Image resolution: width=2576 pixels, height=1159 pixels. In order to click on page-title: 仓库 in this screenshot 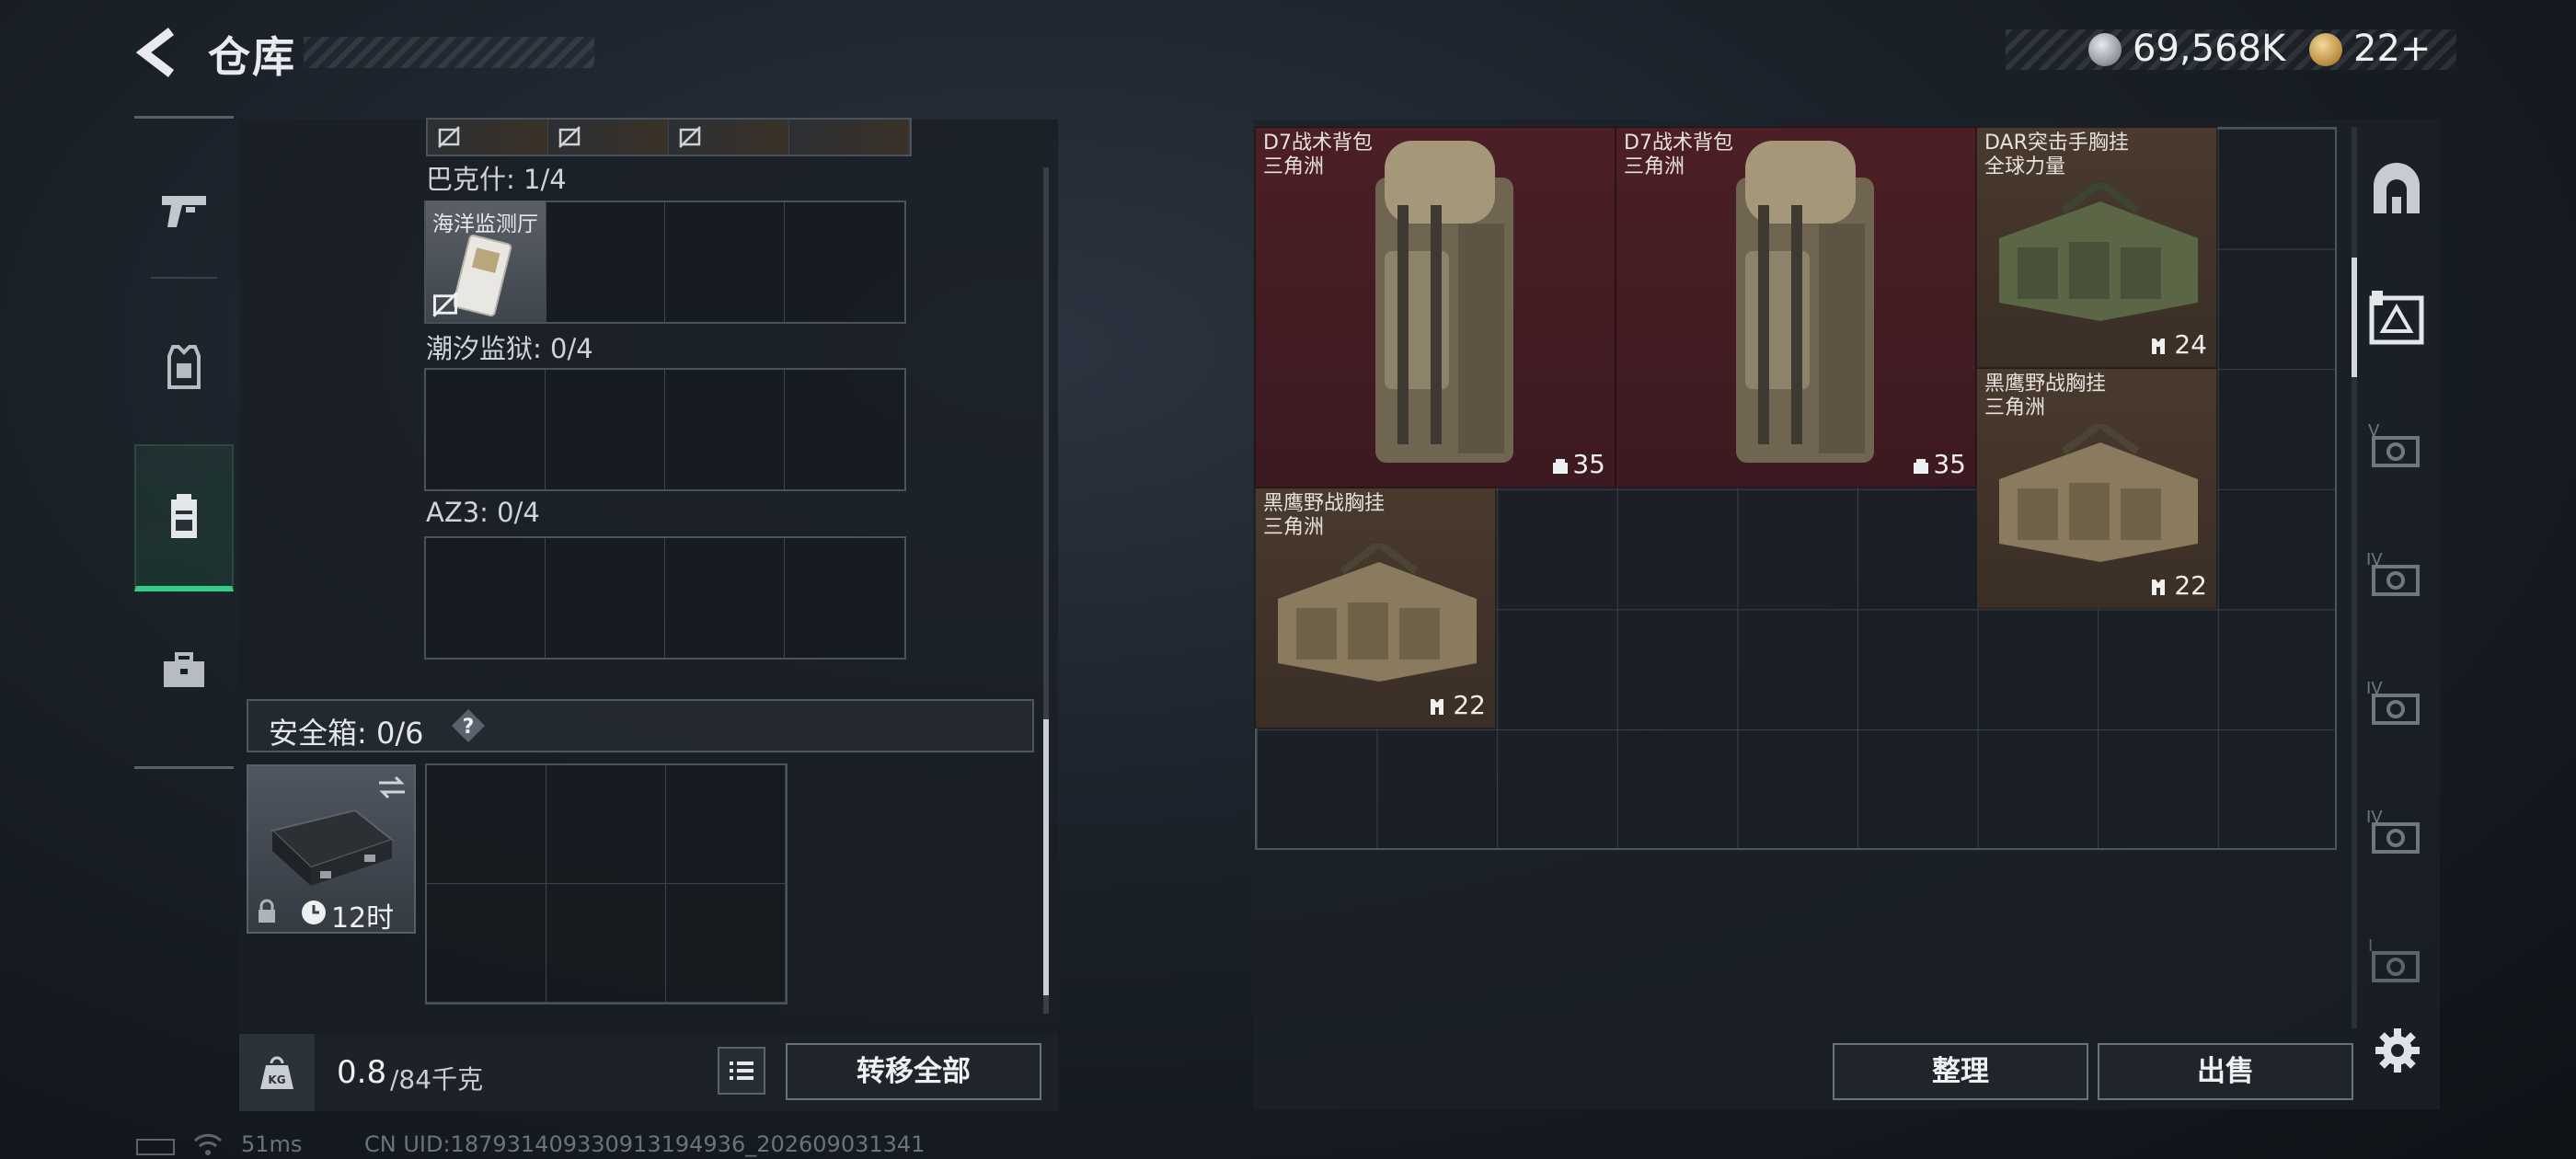, I will do `click(252, 57)`.